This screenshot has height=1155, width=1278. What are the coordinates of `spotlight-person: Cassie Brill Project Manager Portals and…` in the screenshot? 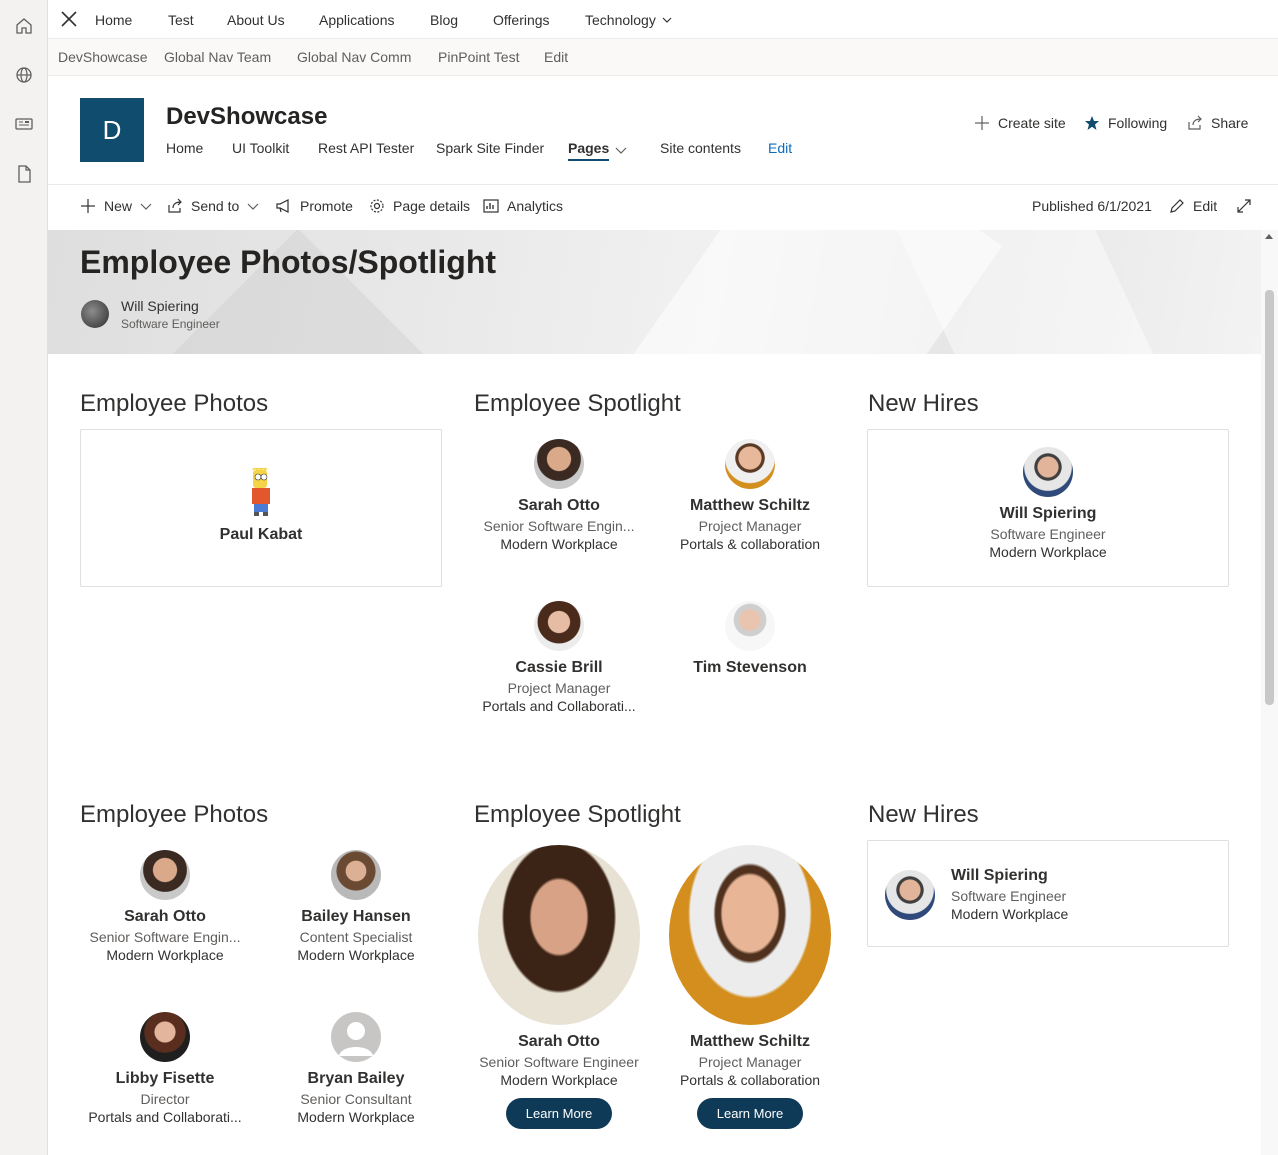 It's located at (559, 657).